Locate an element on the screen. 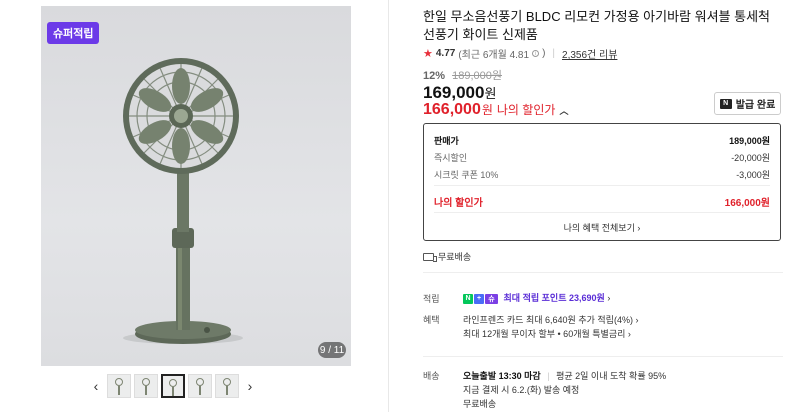  points-badges: N + 슈 is located at coordinates (480, 298).